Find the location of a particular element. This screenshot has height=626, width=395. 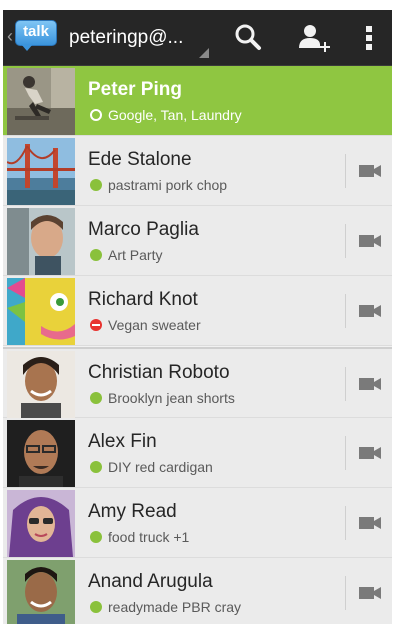

contact-name: Peter Ping is located at coordinates (135, 89).